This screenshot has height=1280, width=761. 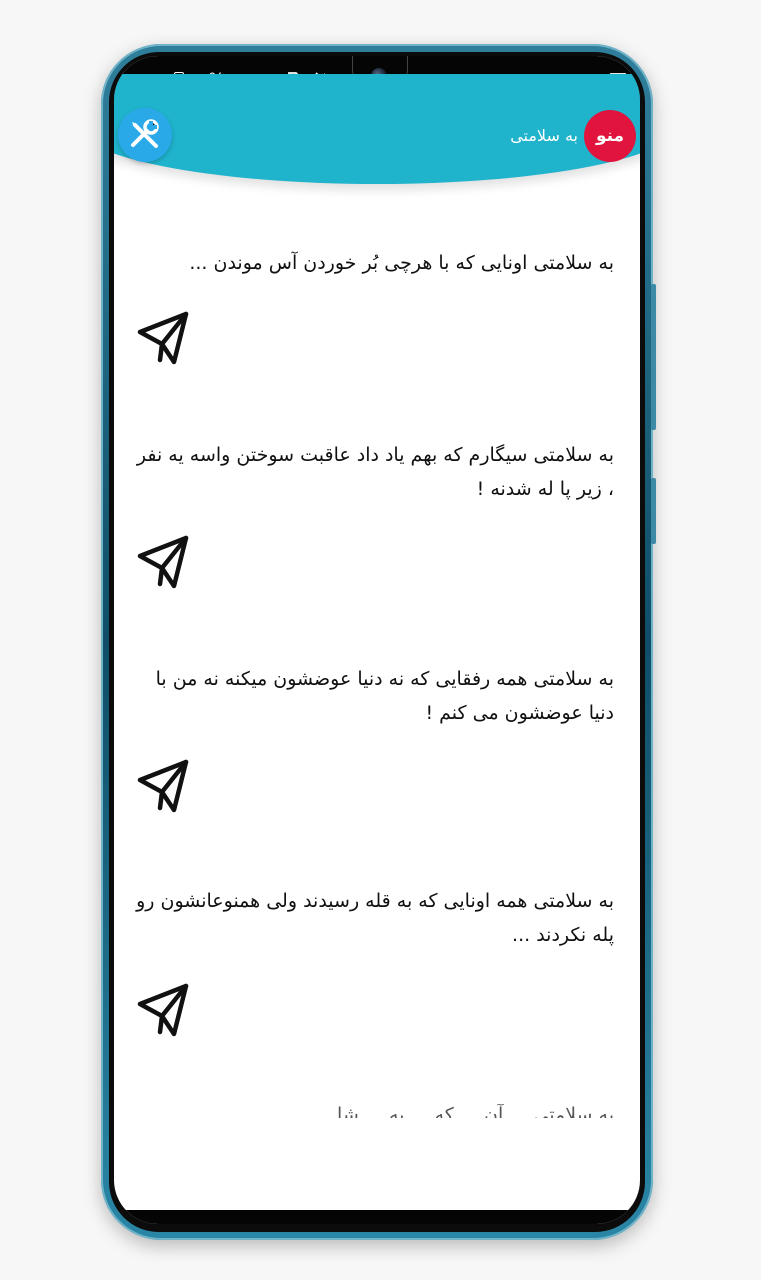 I want to click on list-item-partial: به سلامتی ... آن ... که ... به ... شا, so click(x=475, y=1111).